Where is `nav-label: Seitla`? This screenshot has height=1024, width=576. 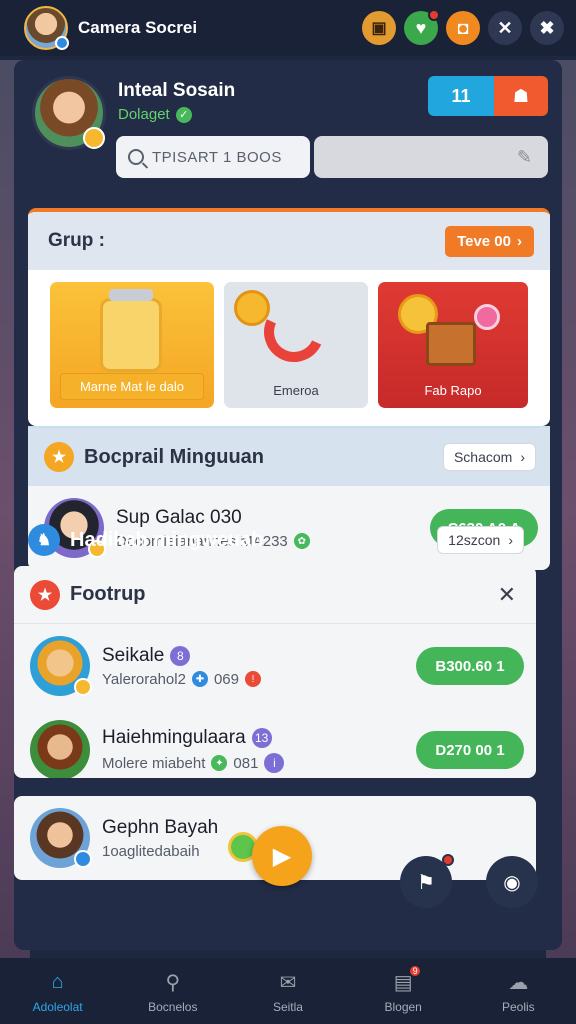
nav-label: Seitla is located at coordinates (287, 1007).